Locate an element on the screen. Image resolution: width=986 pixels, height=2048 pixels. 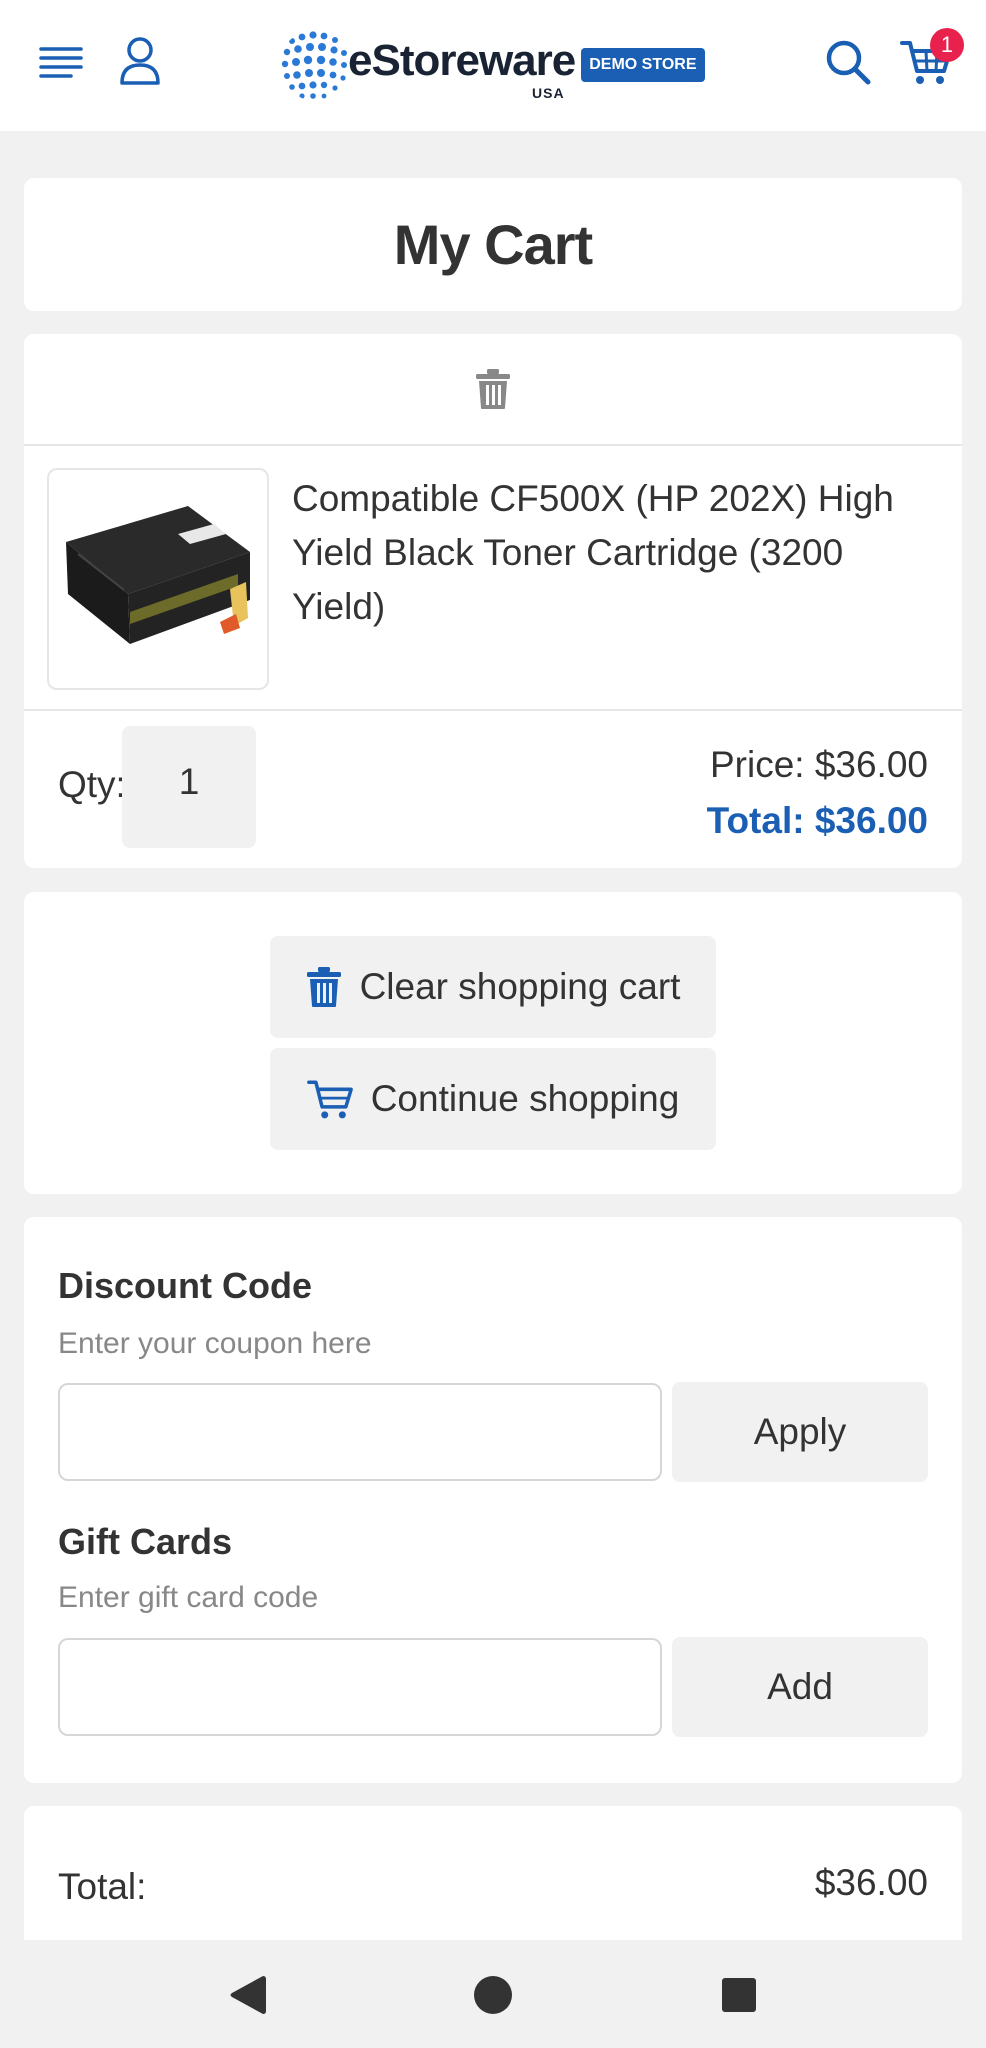
add-gift-card-button: Add is located at coordinates (800, 1687).